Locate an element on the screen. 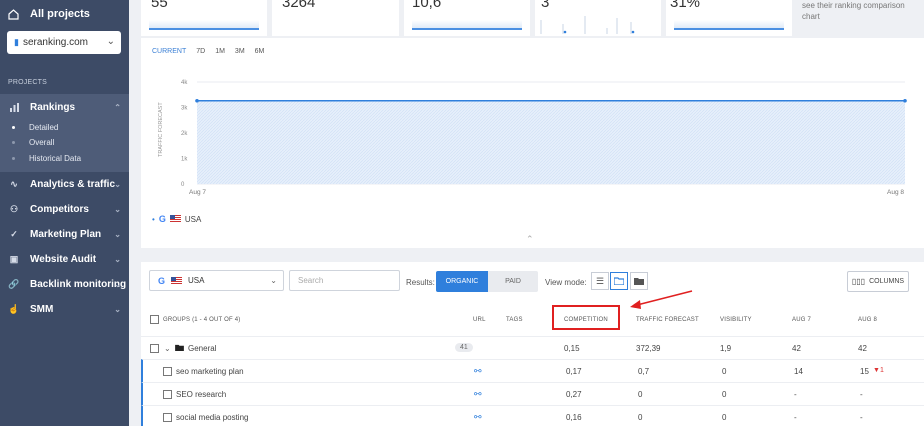 The height and width of the screenshot is (426, 924). all-projects-link: All projects is located at coordinates (64, 14).